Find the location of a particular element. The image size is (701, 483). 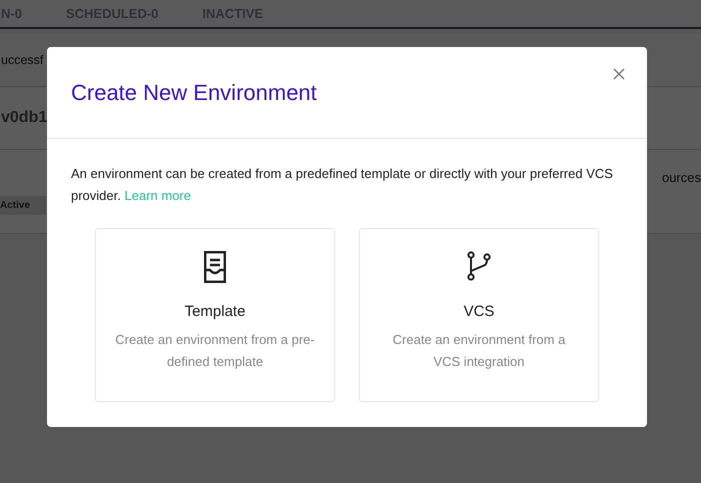

row-text: ources is located at coordinates (681, 177).